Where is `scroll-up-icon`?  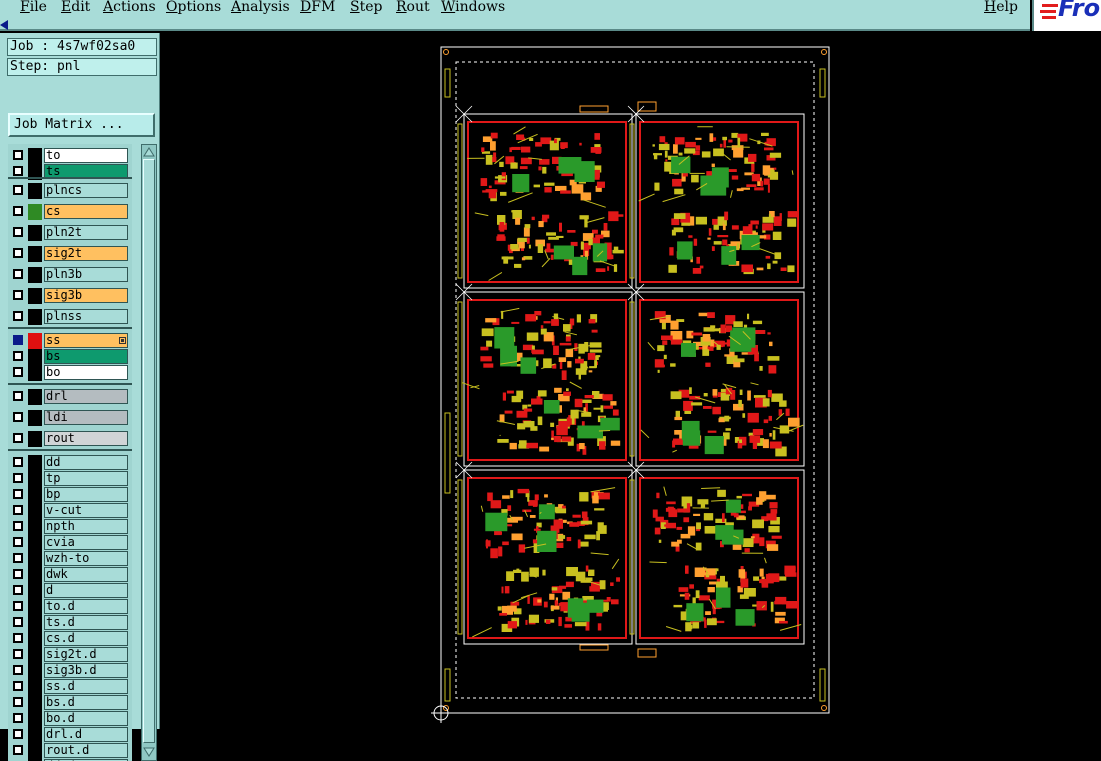
scroll-up-icon is located at coordinates (149, 152).